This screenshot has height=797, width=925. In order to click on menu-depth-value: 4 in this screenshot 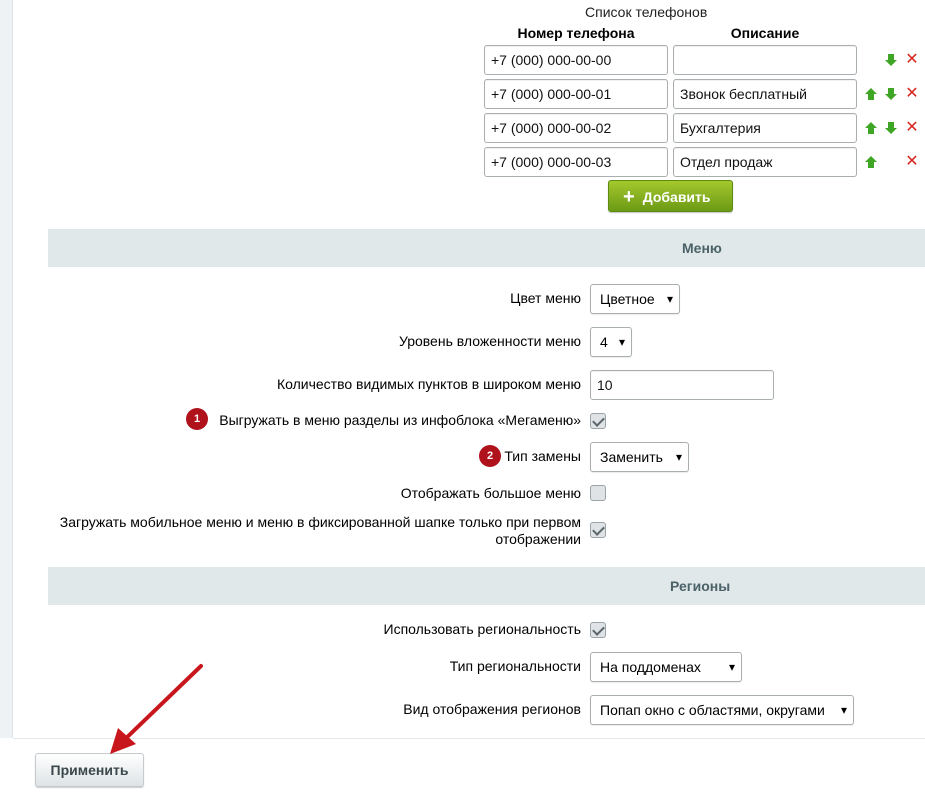, I will do `click(604, 342)`.